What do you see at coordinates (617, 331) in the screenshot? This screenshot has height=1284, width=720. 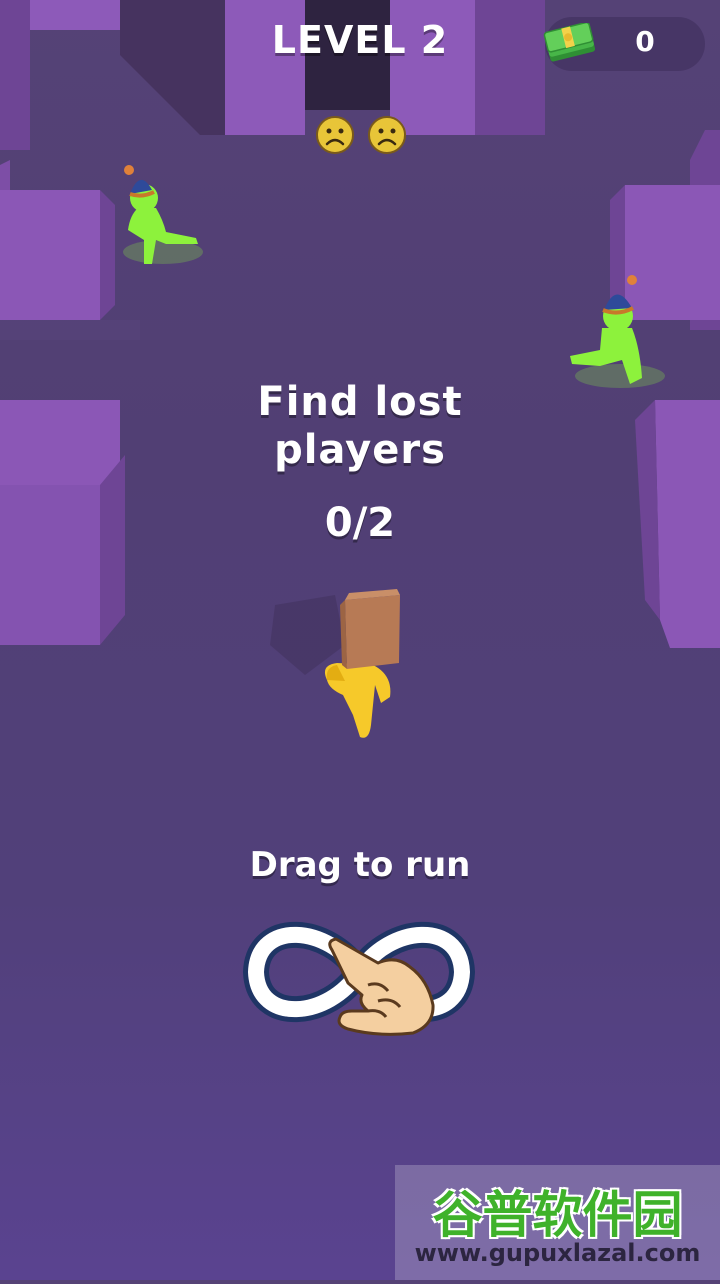 I see `lost-player-right` at bounding box center [617, 331].